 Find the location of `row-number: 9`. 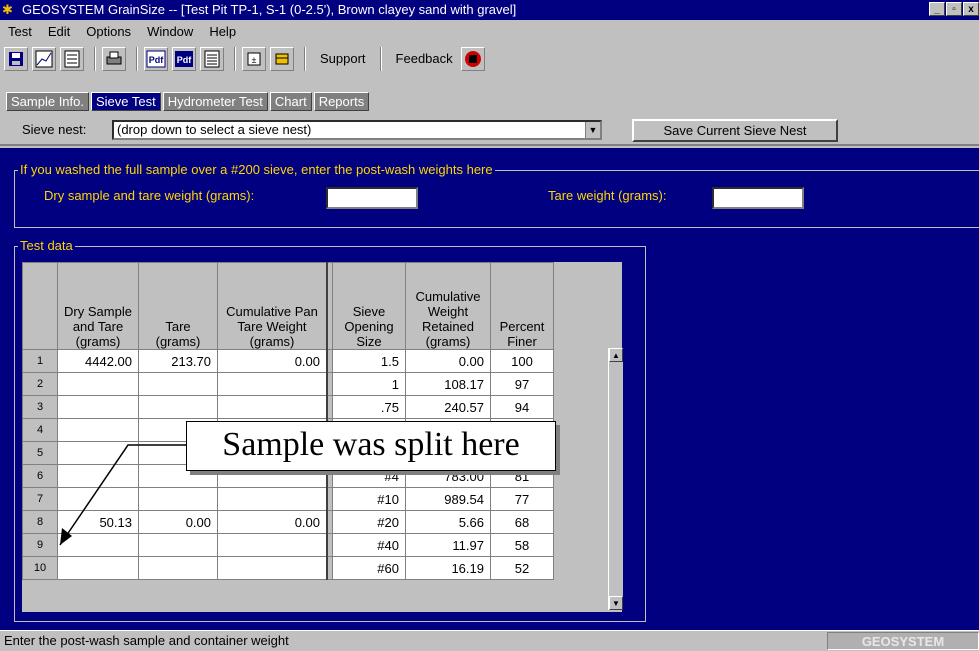

row-number: 9 is located at coordinates (40, 545).